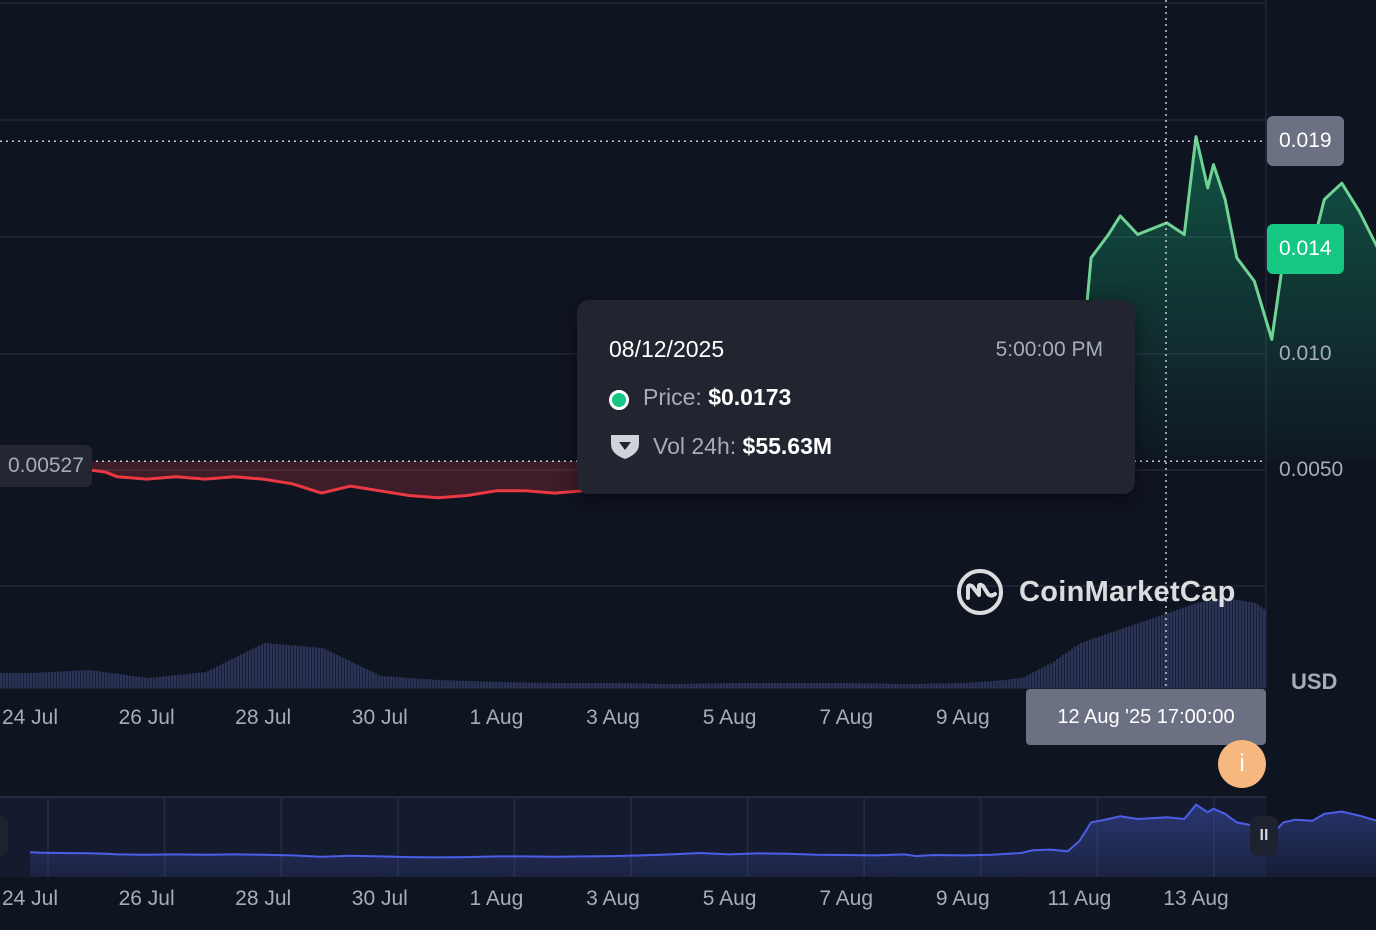 This screenshot has height=930, width=1376. What do you see at coordinates (1305, 353) in the screenshot?
I see `y-tick-label: 0.010` at bounding box center [1305, 353].